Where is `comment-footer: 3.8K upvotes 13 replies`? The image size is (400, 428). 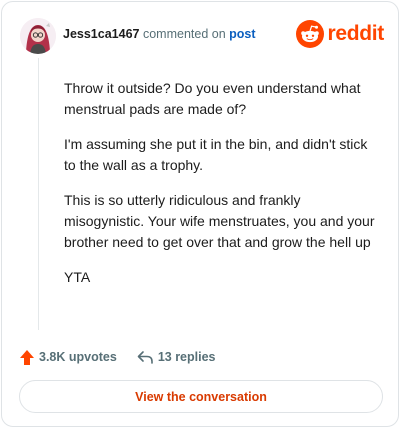 comment-footer: 3.8K upvotes 13 replies is located at coordinates (118, 357).